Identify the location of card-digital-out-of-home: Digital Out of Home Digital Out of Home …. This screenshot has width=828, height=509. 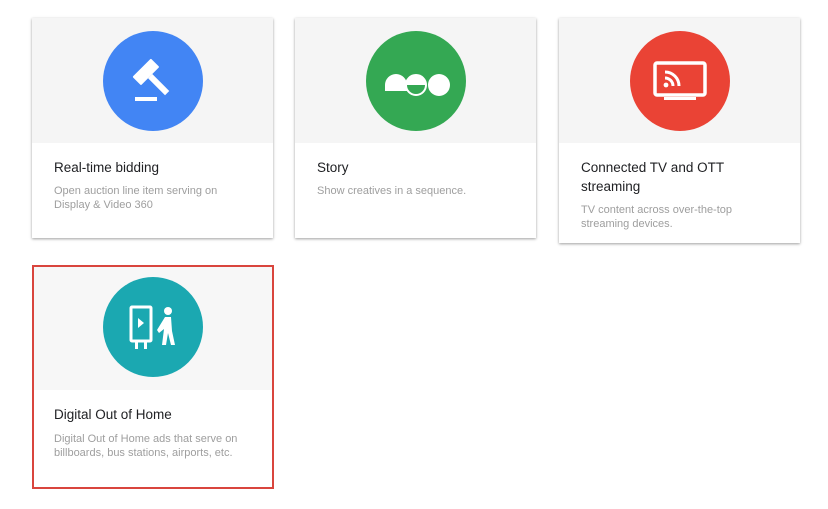
(153, 377).